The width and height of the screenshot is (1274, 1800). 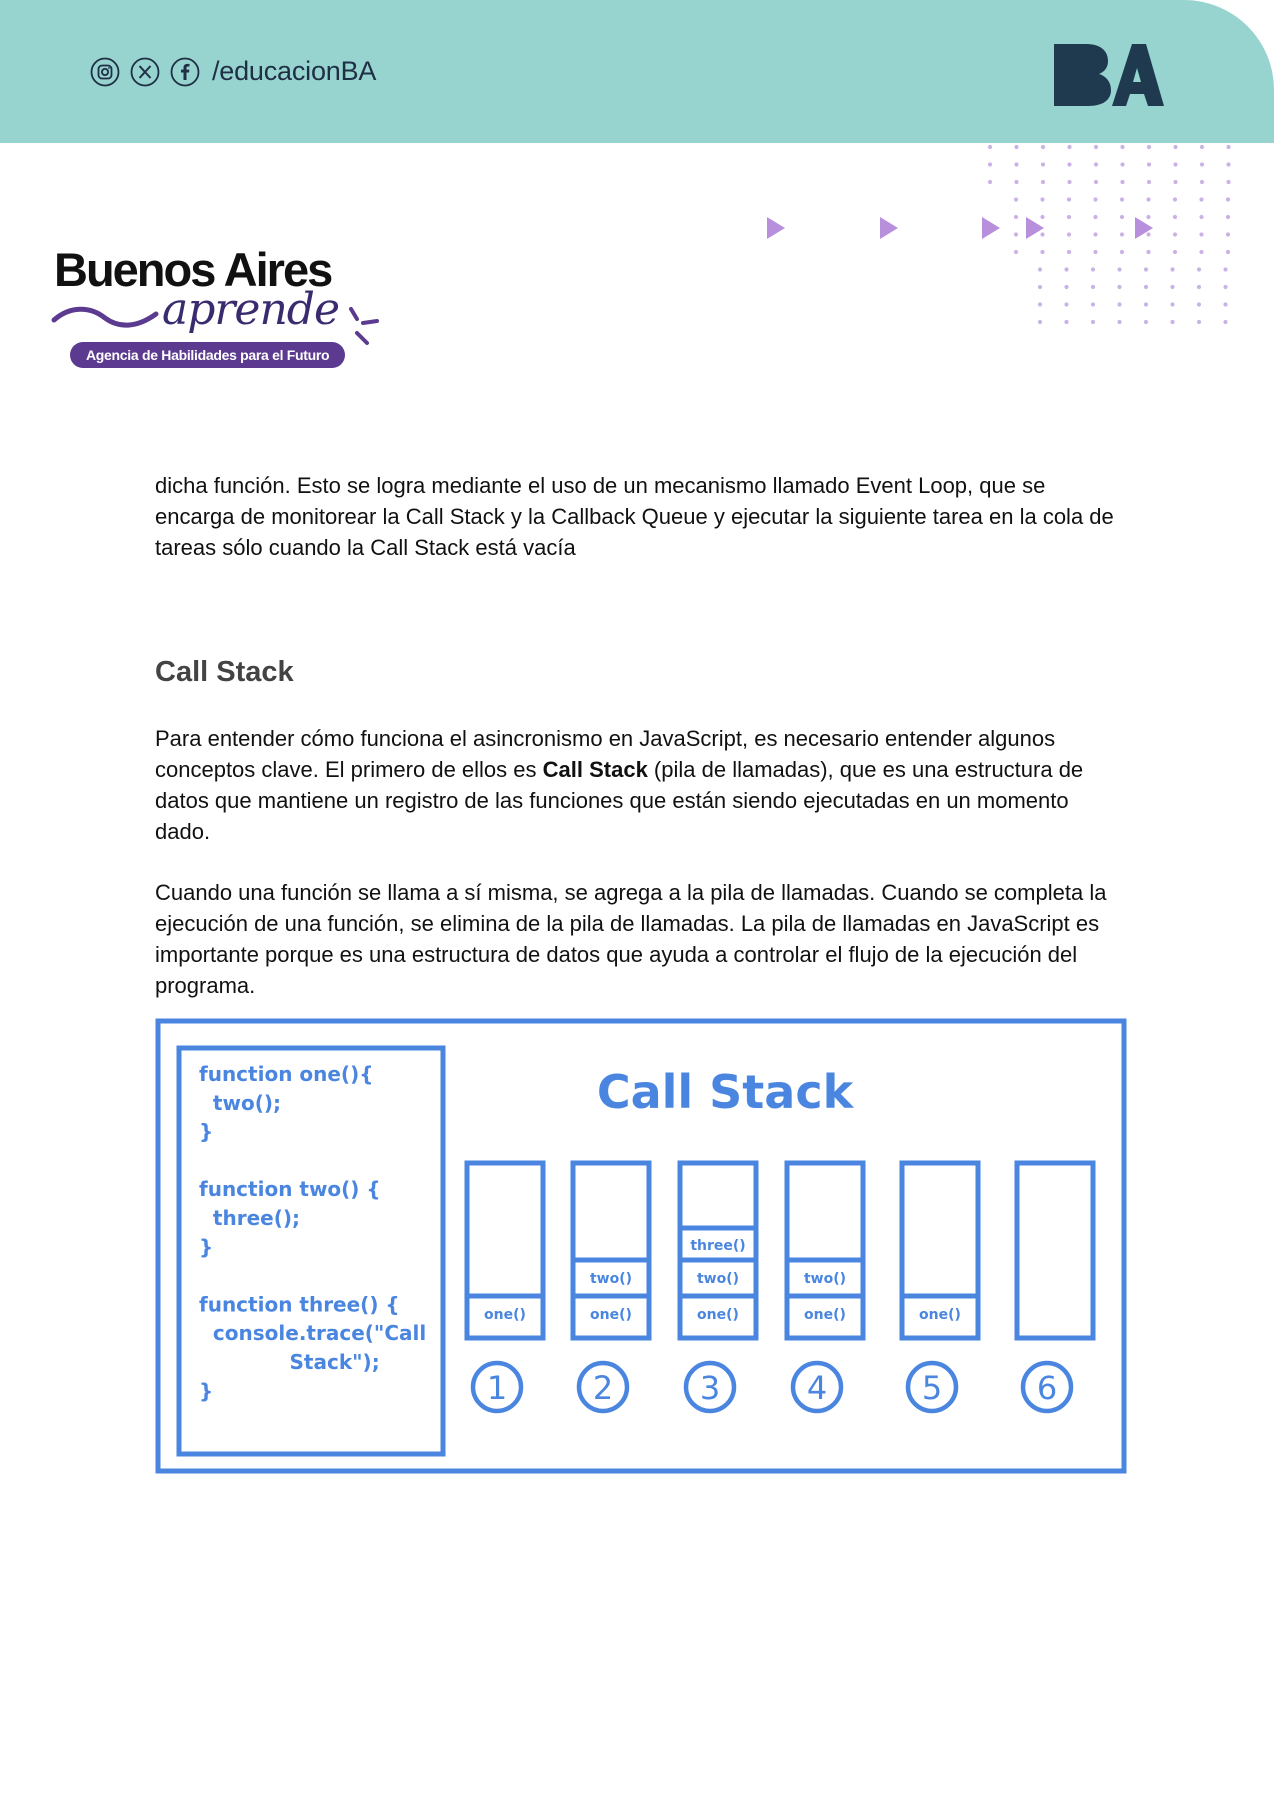 I want to click on brand-tagline: Agencia de Habilidades para el Futuro, so click(x=208, y=355).